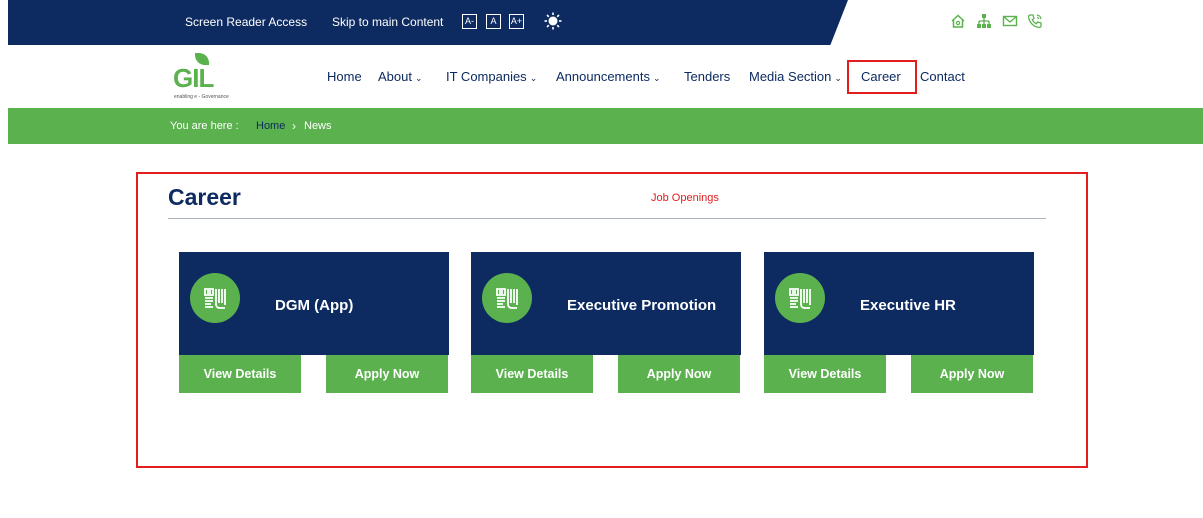  I want to click on logo-tagline: enabling e - Governance, so click(201, 97).